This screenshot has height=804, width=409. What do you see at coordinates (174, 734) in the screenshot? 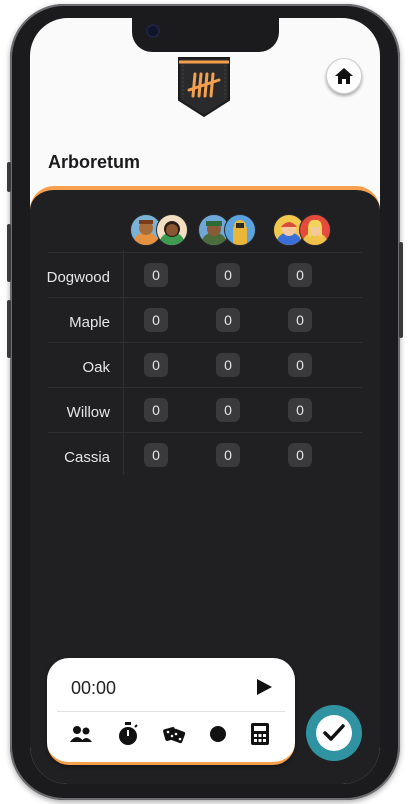
I see `dice-icon` at bounding box center [174, 734].